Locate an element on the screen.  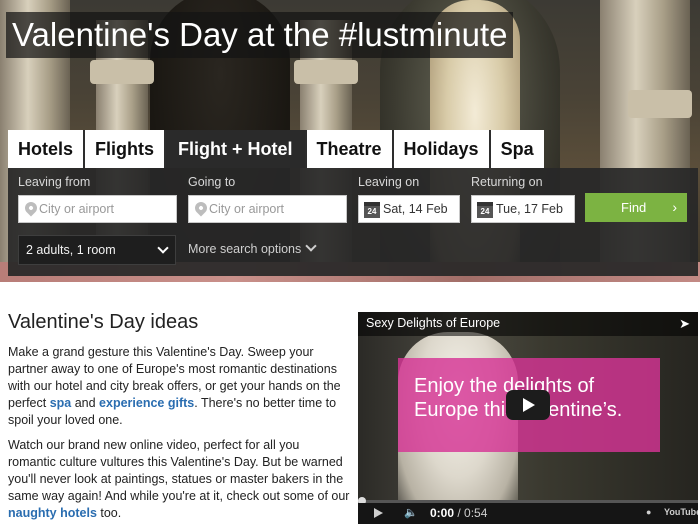
tab-theatre: Theatre is located at coordinates (350, 149).